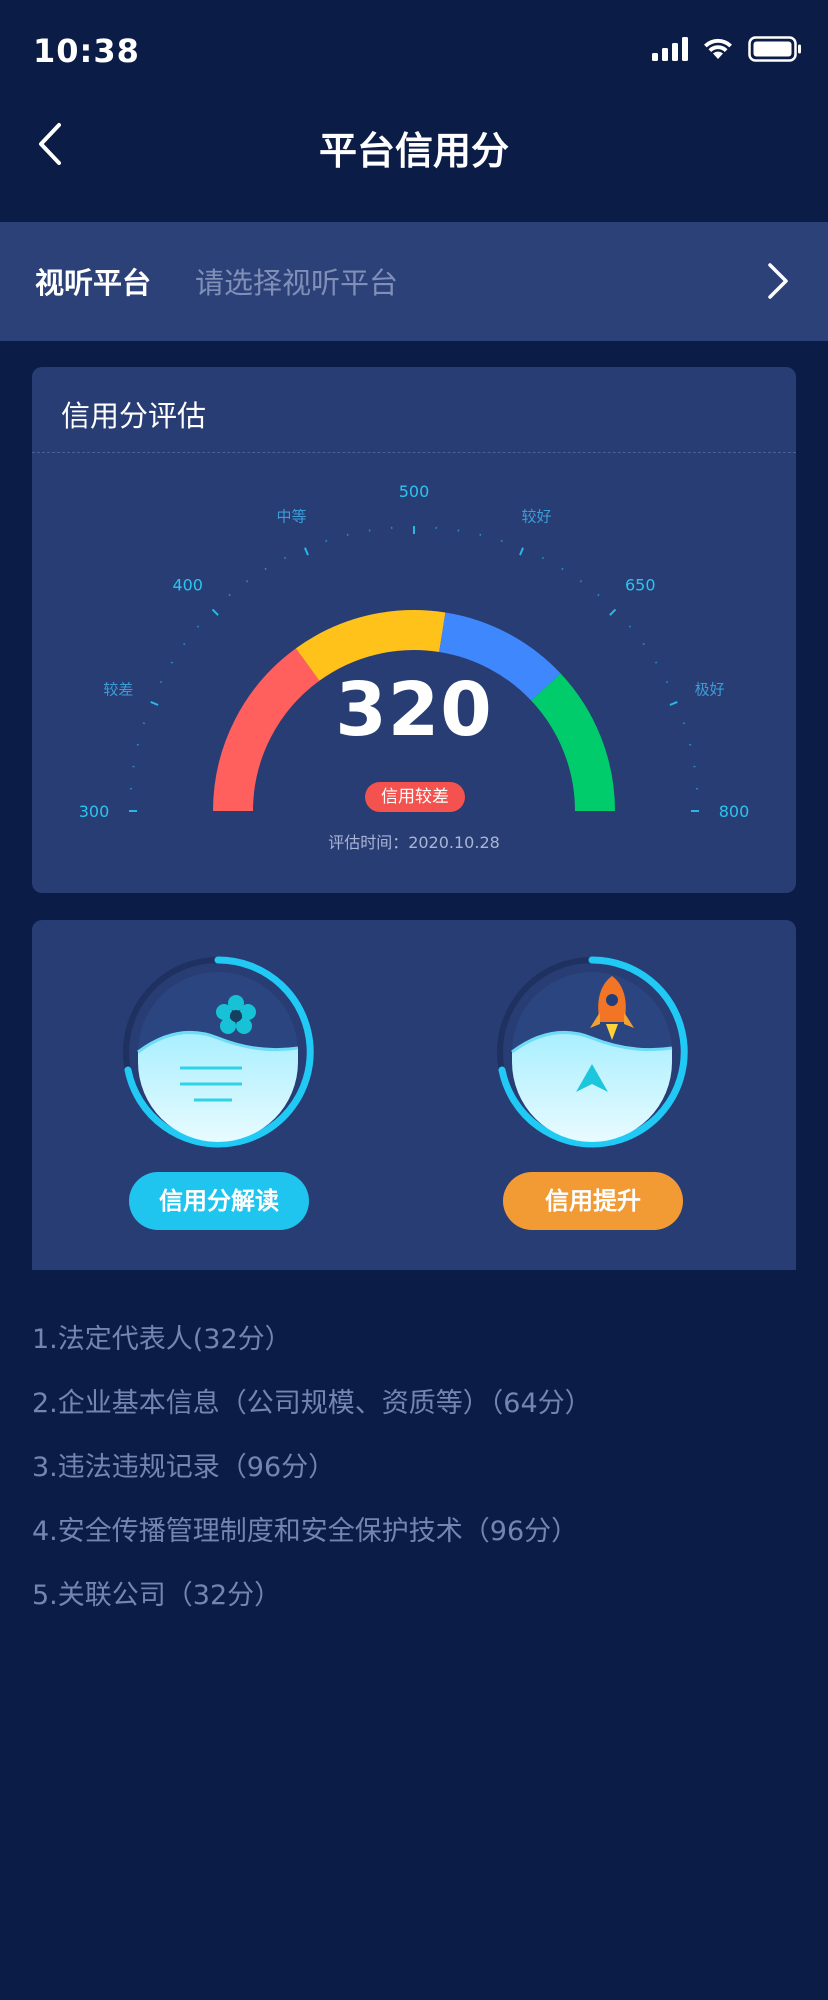 This screenshot has height=2000, width=828. What do you see at coordinates (414, 491) in the screenshot?
I see `gauge-scale-label: 500` at bounding box center [414, 491].